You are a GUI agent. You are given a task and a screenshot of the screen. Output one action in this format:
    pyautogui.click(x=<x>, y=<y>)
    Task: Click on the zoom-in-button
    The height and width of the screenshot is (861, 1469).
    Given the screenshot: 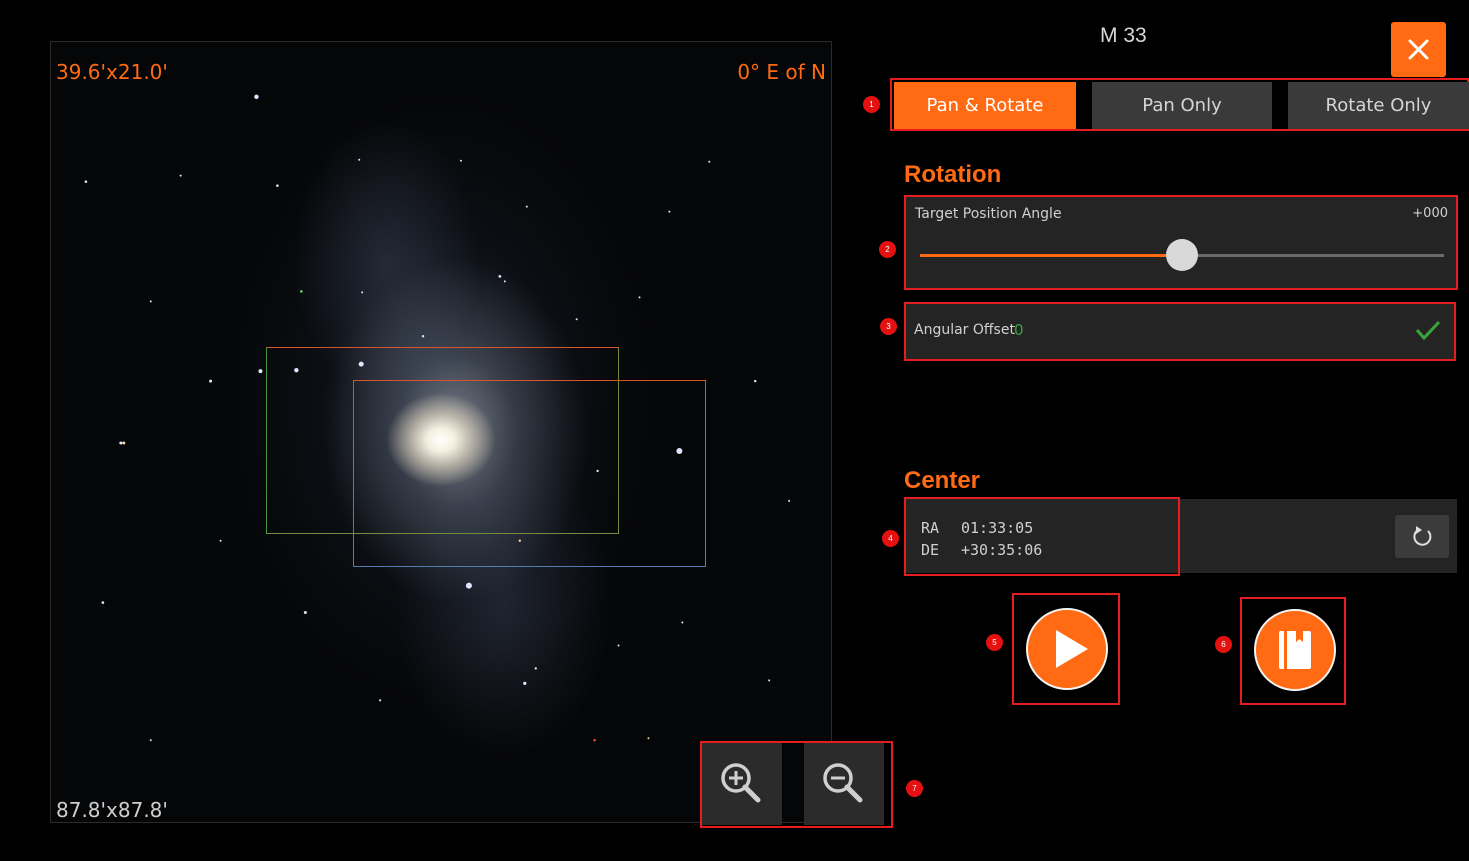 What is the action you would take?
    pyautogui.click(x=742, y=784)
    